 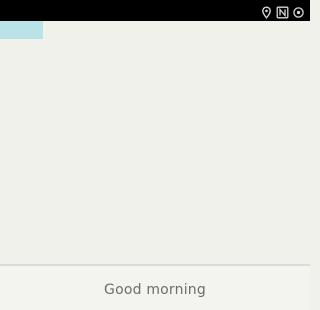 I want to click on selected-tab-indicator, so click(x=21, y=30).